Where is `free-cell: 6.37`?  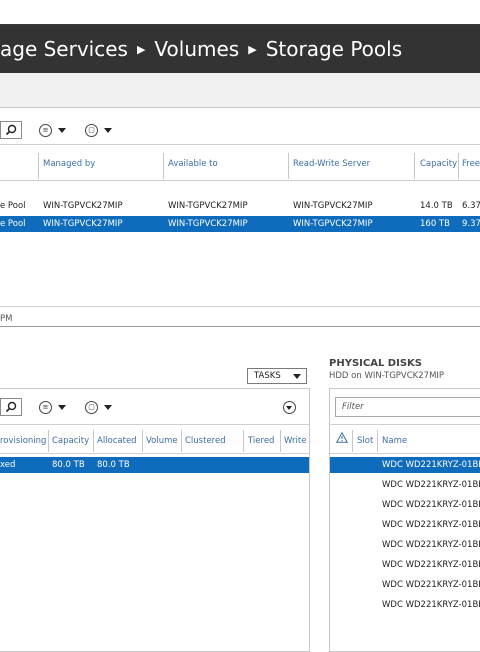
free-cell: 6.37 is located at coordinates (471, 206).